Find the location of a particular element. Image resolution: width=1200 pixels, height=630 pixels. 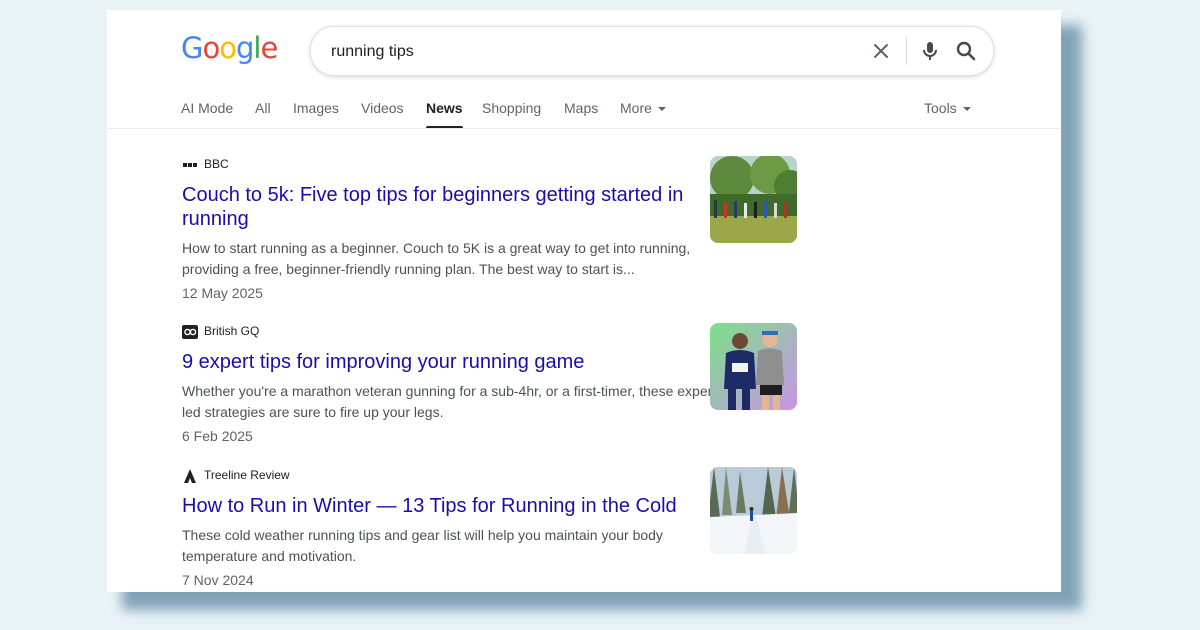

tab-ai-mode: AI Mode is located at coordinates (207, 108).